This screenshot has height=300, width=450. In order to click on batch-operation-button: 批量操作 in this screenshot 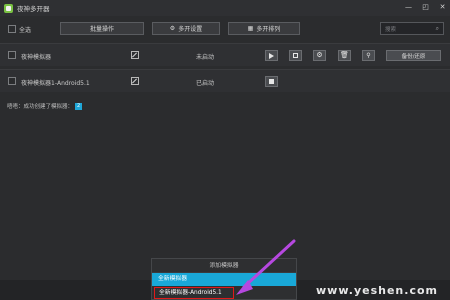, I will do `click(102, 28)`.